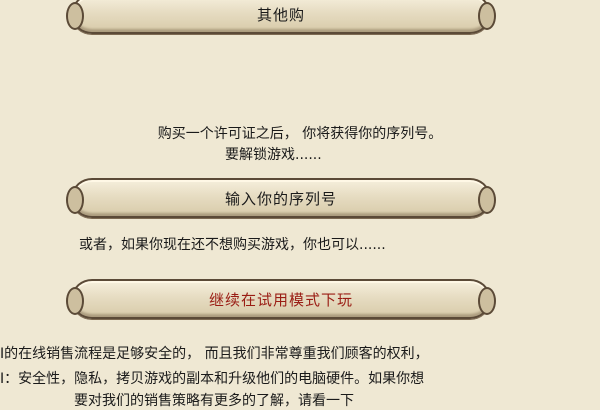  I want to click on purchase-info-text: 购买一个许可证之后， 你将获得你的序列号。, so click(300, 134).